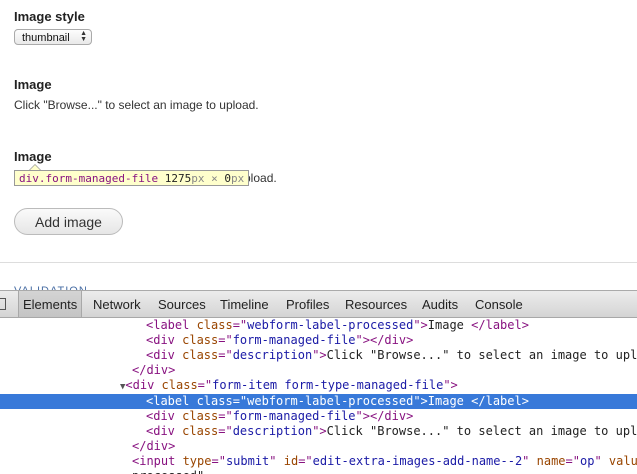 The height and width of the screenshot is (474, 637). I want to click on dom-tree-line-content: processed", so click(168, 471).